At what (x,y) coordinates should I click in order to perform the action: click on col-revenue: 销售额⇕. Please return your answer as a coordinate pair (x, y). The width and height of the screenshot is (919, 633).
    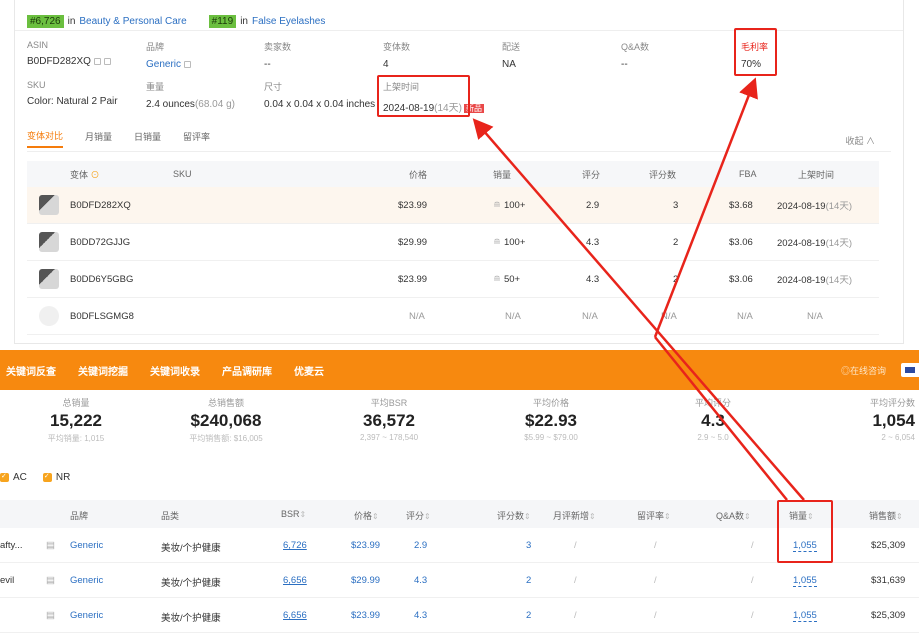
    Looking at the image, I should click on (886, 515).